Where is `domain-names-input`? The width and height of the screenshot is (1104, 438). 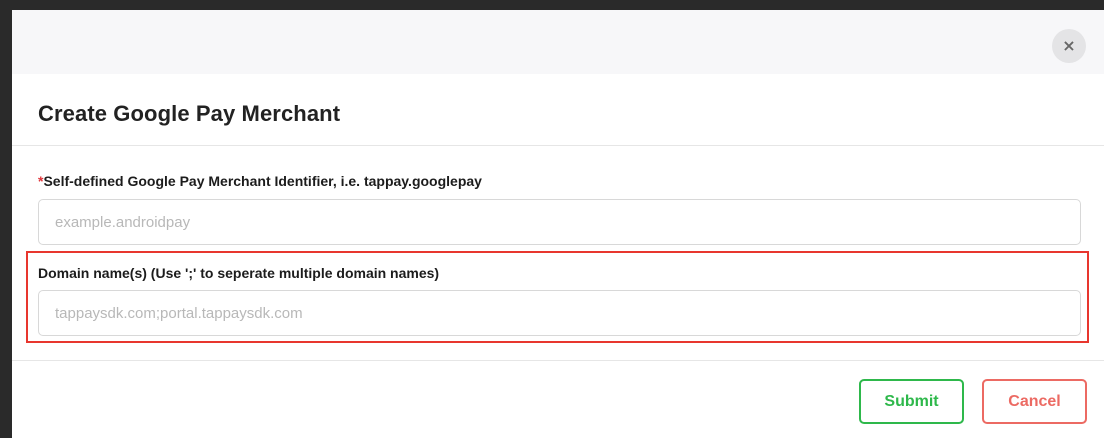
domain-names-input is located at coordinates (559, 313).